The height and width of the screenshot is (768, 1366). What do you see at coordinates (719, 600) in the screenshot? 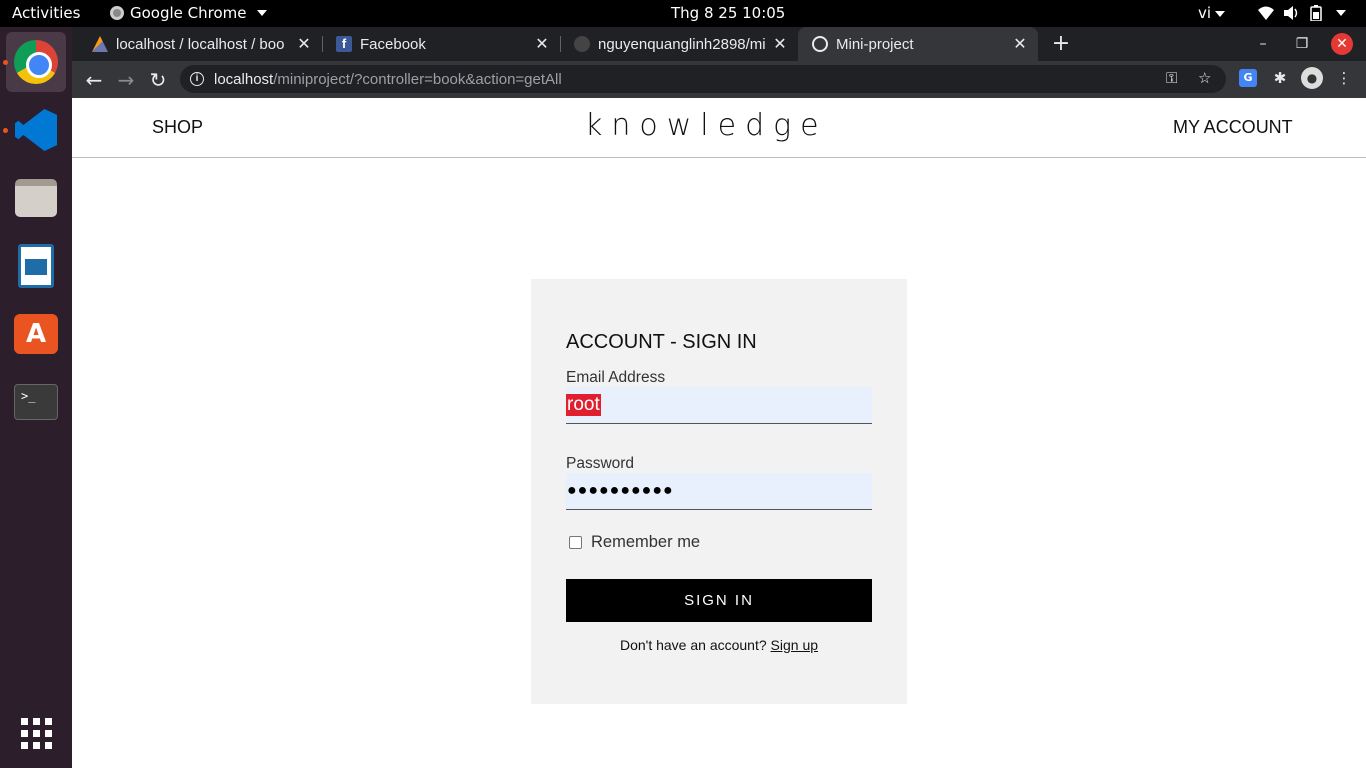
I see `sign-in-button: SIGN IN` at bounding box center [719, 600].